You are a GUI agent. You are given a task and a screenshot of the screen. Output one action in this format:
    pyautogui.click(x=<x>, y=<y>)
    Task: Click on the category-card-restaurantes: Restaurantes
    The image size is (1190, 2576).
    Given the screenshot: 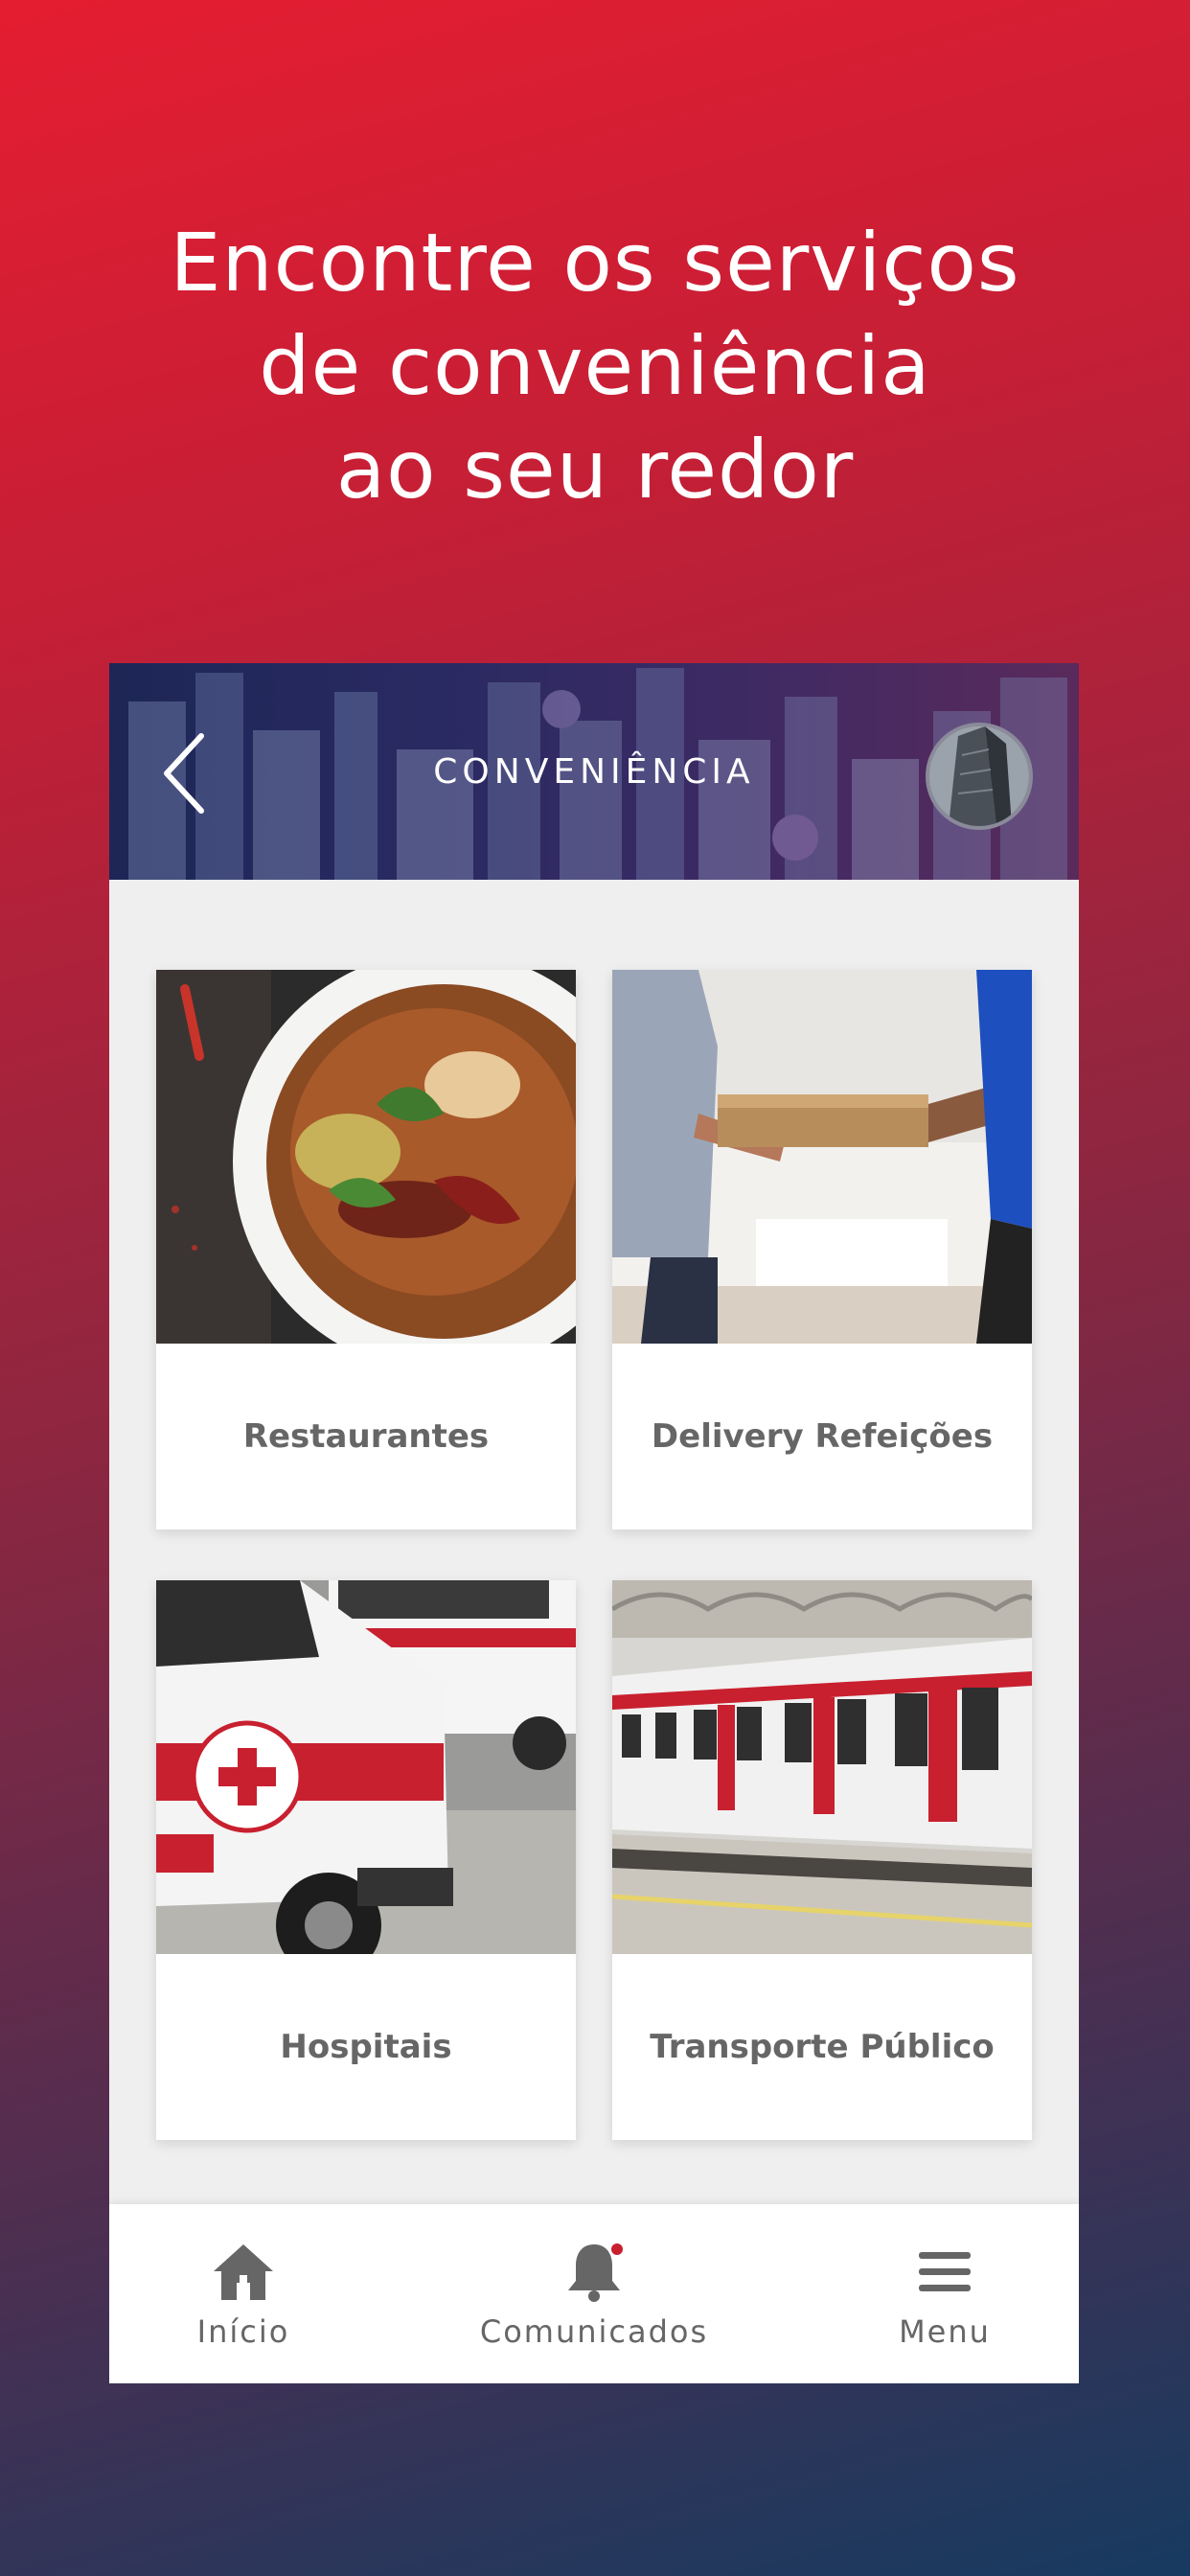 What is the action you would take?
    pyautogui.click(x=366, y=1250)
    